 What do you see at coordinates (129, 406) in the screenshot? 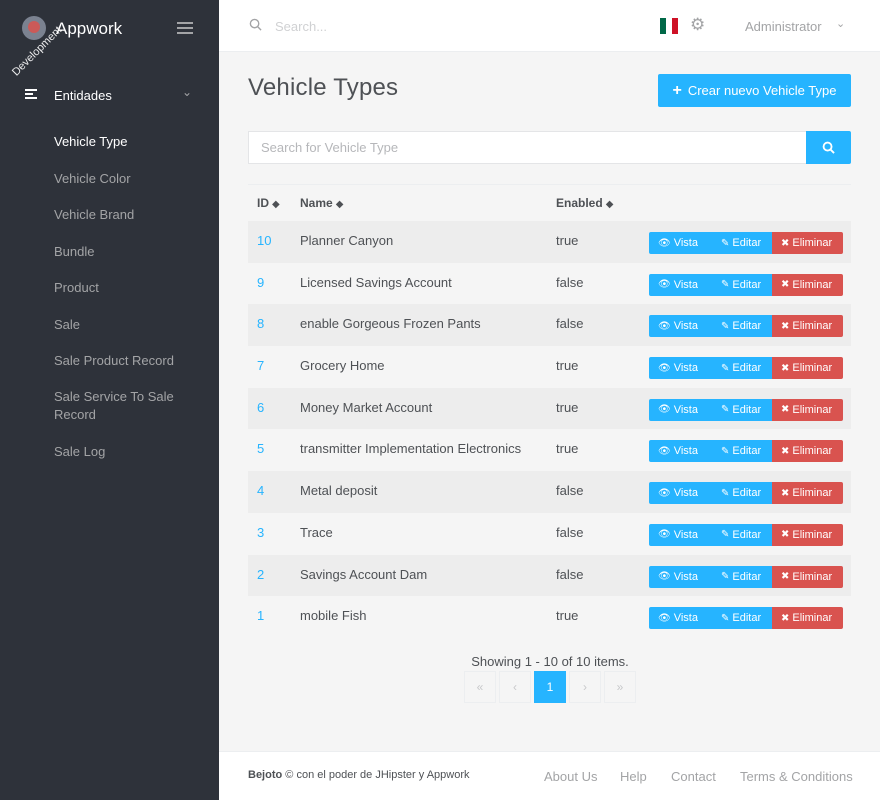
I see `sidebar-item-sale-service-to-sale-record: Sale Service To Sale Record` at bounding box center [129, 406].